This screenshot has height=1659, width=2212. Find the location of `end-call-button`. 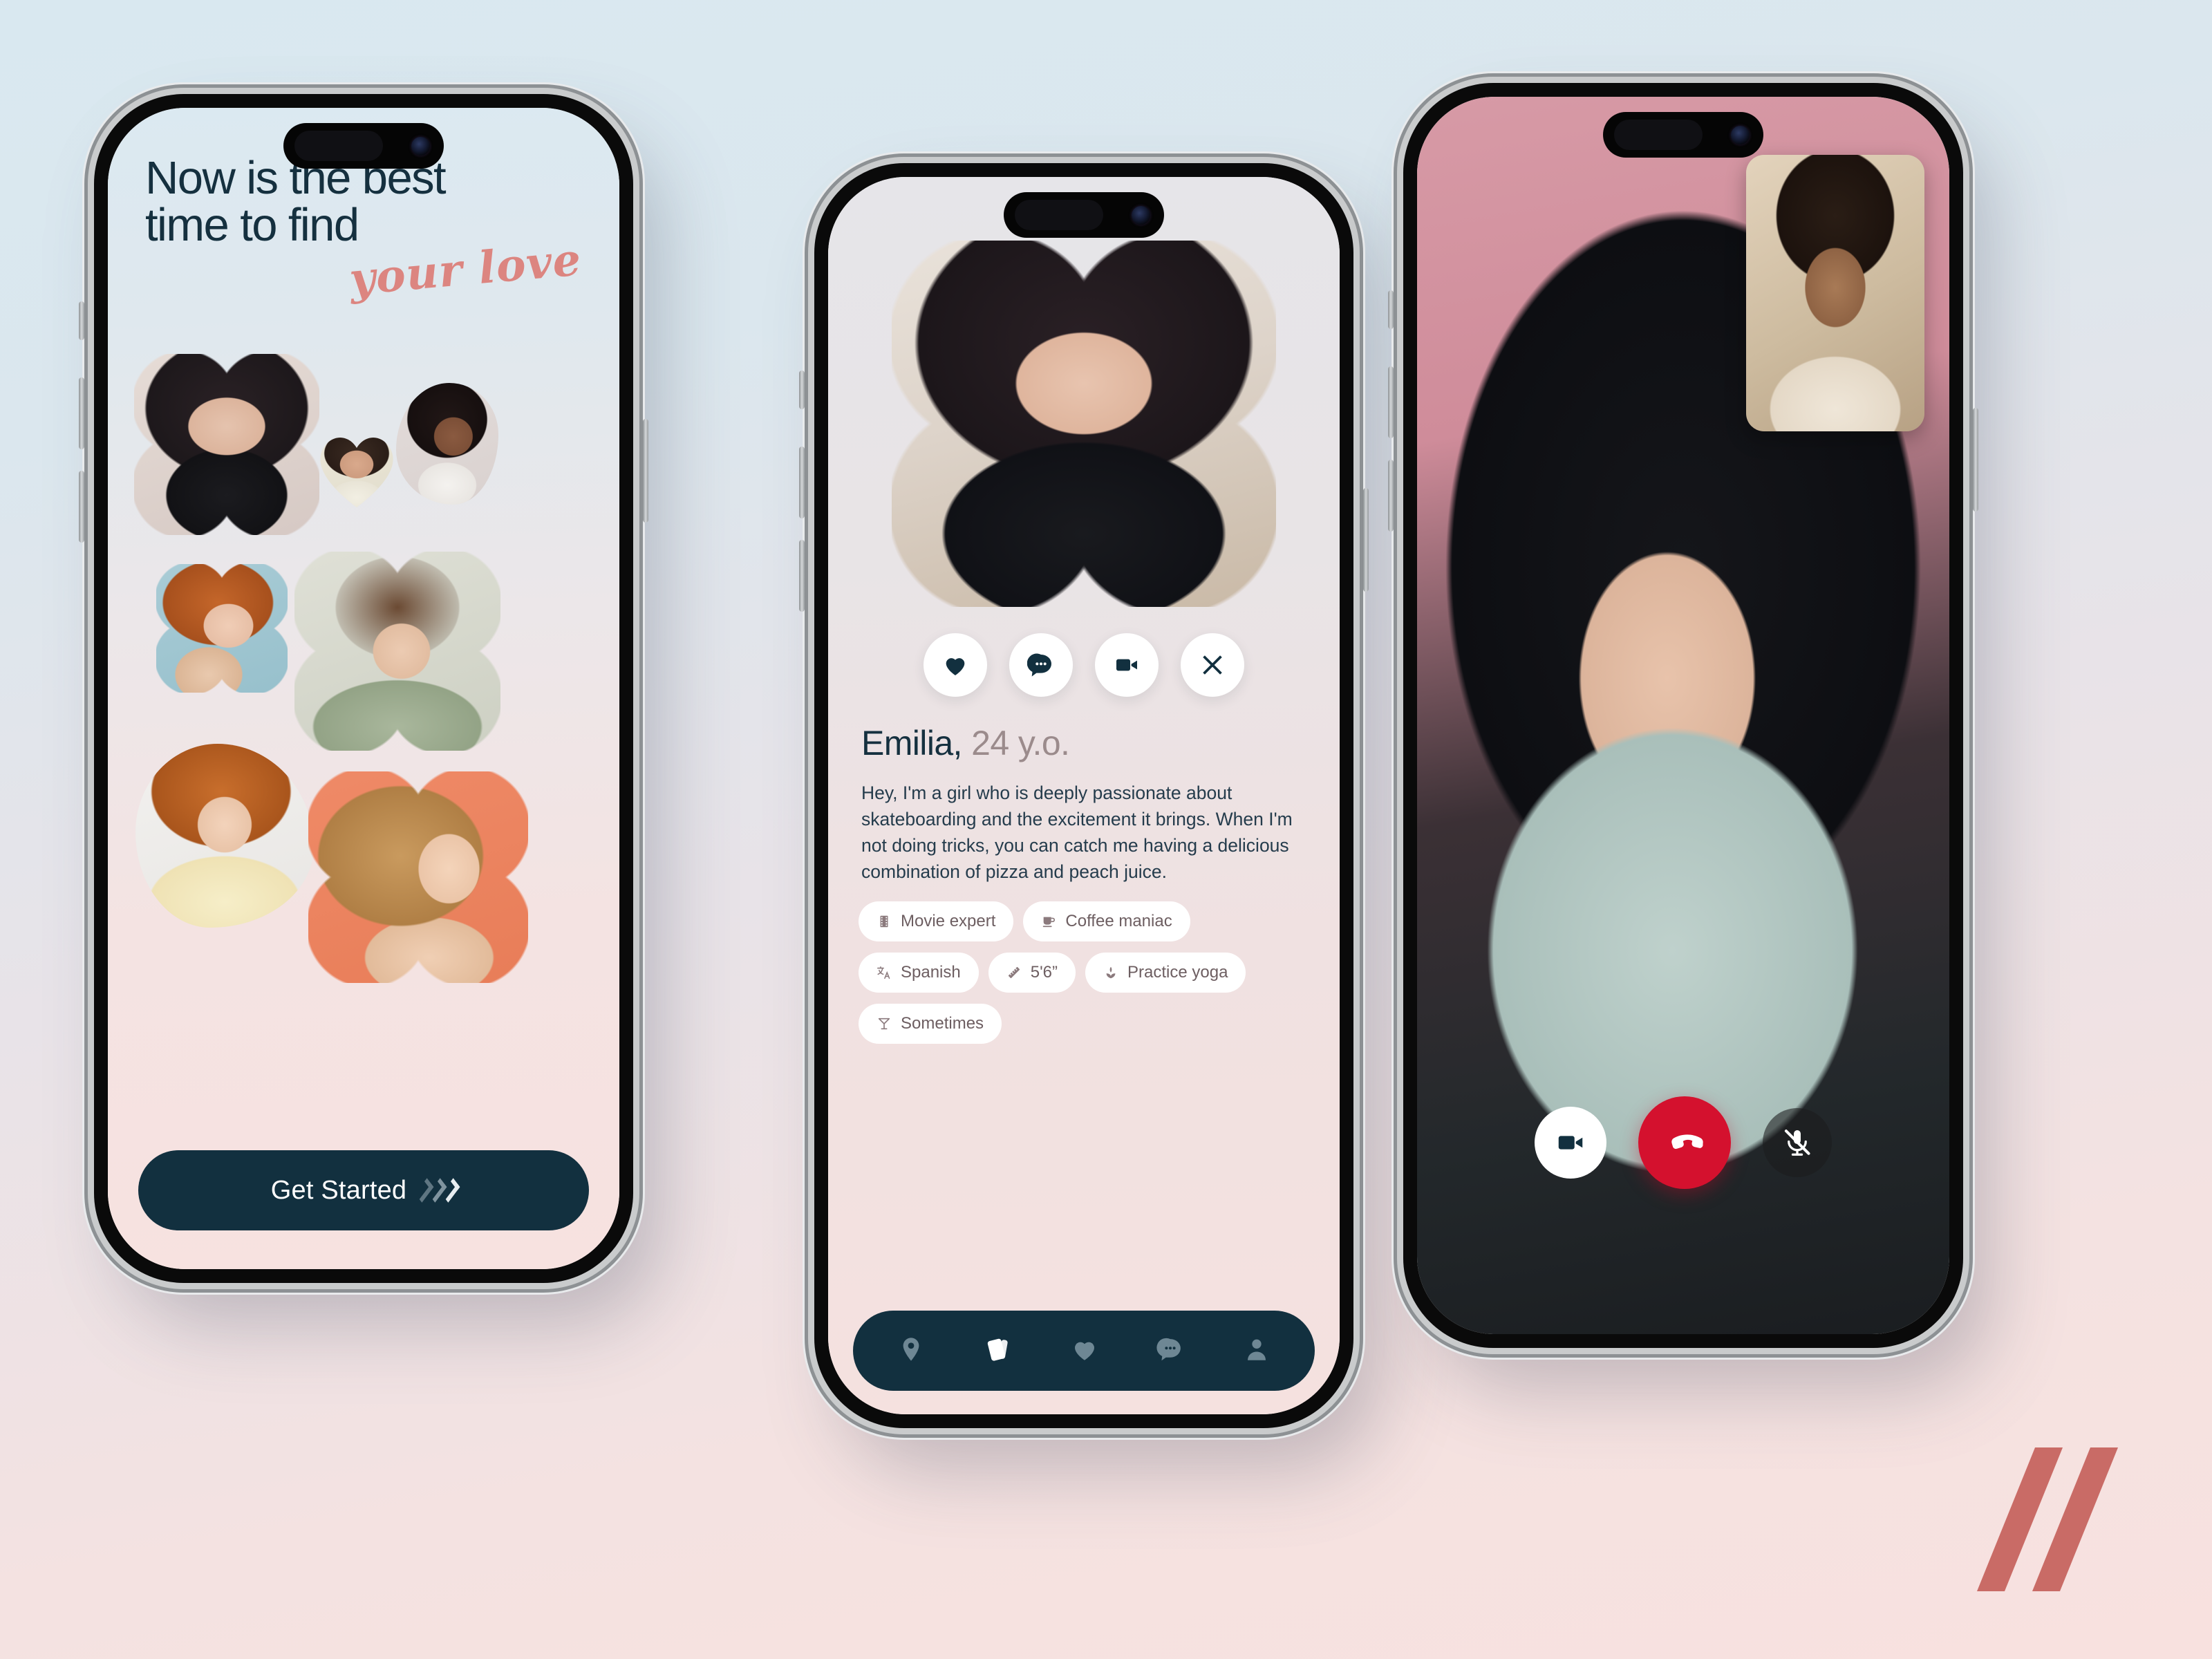

end-call-button is located at coordinates (1685, 1142).